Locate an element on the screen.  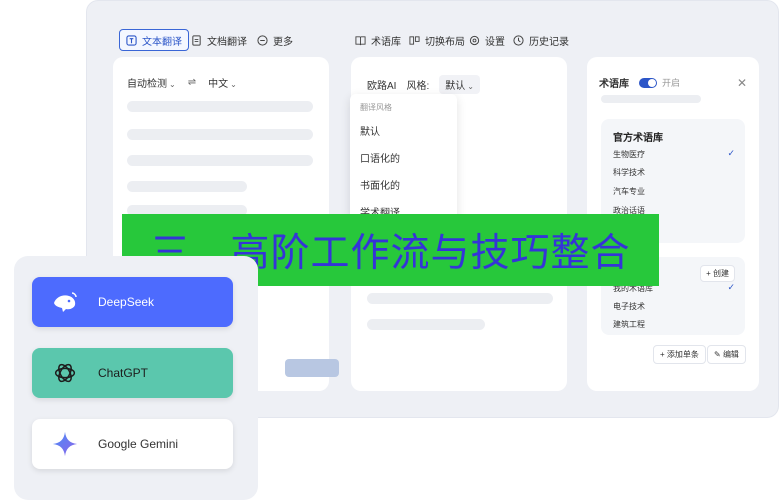
dropdown-title: 翻译风格 is located at coordinates (376, 107).